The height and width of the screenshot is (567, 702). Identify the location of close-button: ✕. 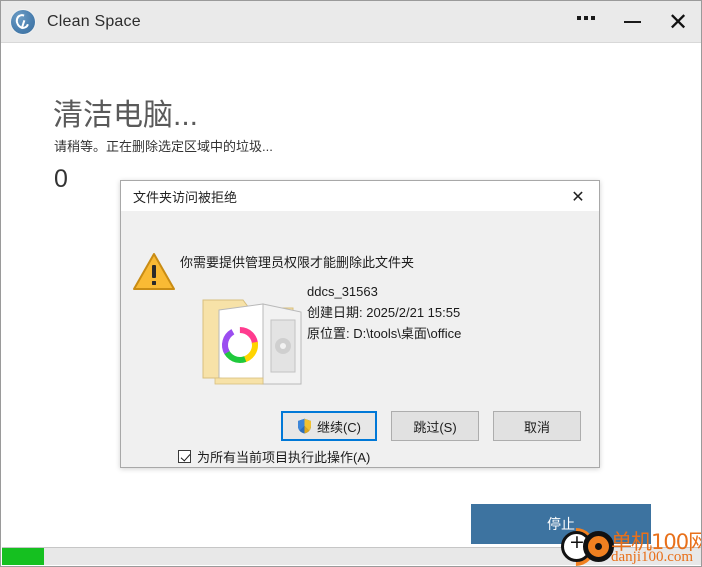
(678, 22).